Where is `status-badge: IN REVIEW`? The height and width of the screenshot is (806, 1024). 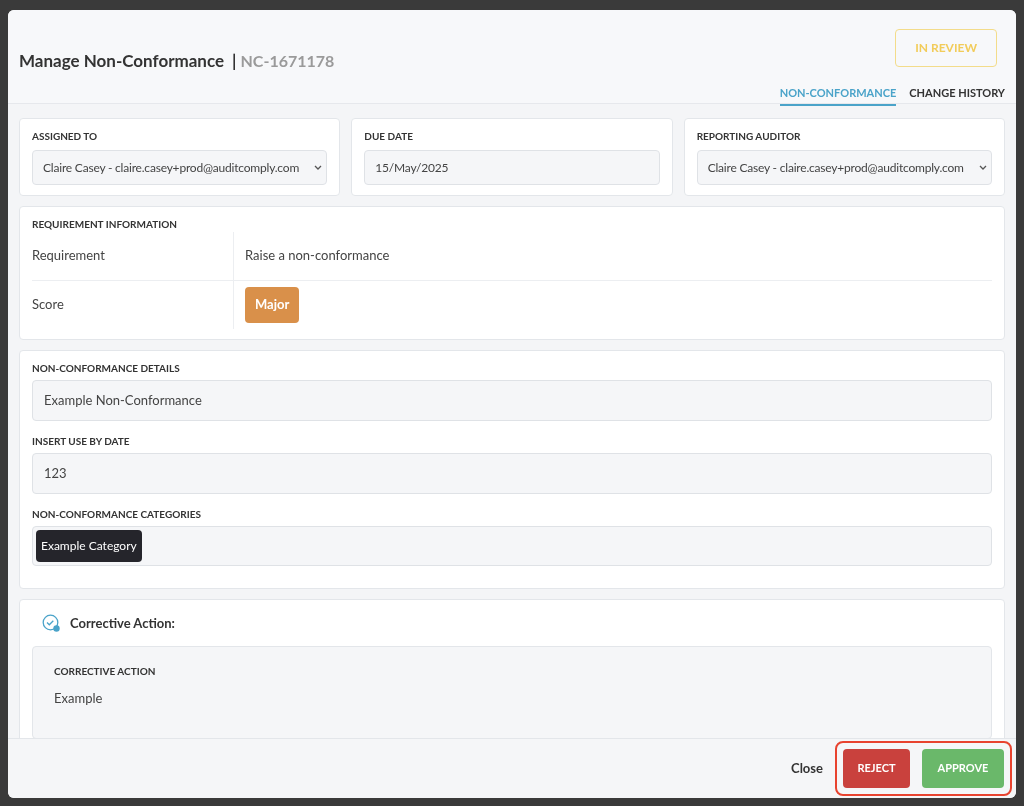 status-badge: IN REVIEW is located at coordinates (946, 48).